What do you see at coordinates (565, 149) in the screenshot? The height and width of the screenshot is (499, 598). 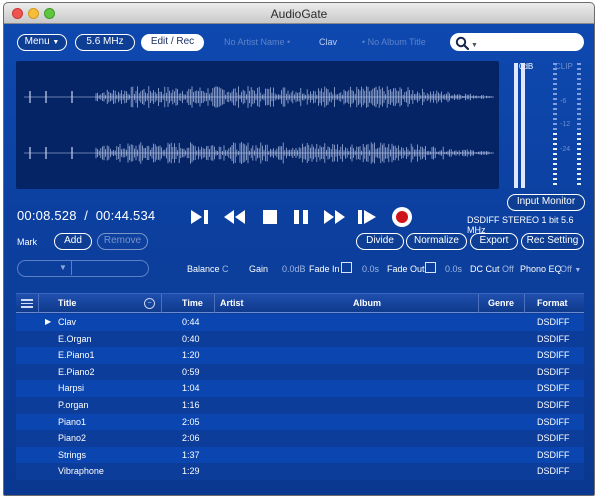 I see `meter-scale-24: -24` at bounding box center [565, 149].